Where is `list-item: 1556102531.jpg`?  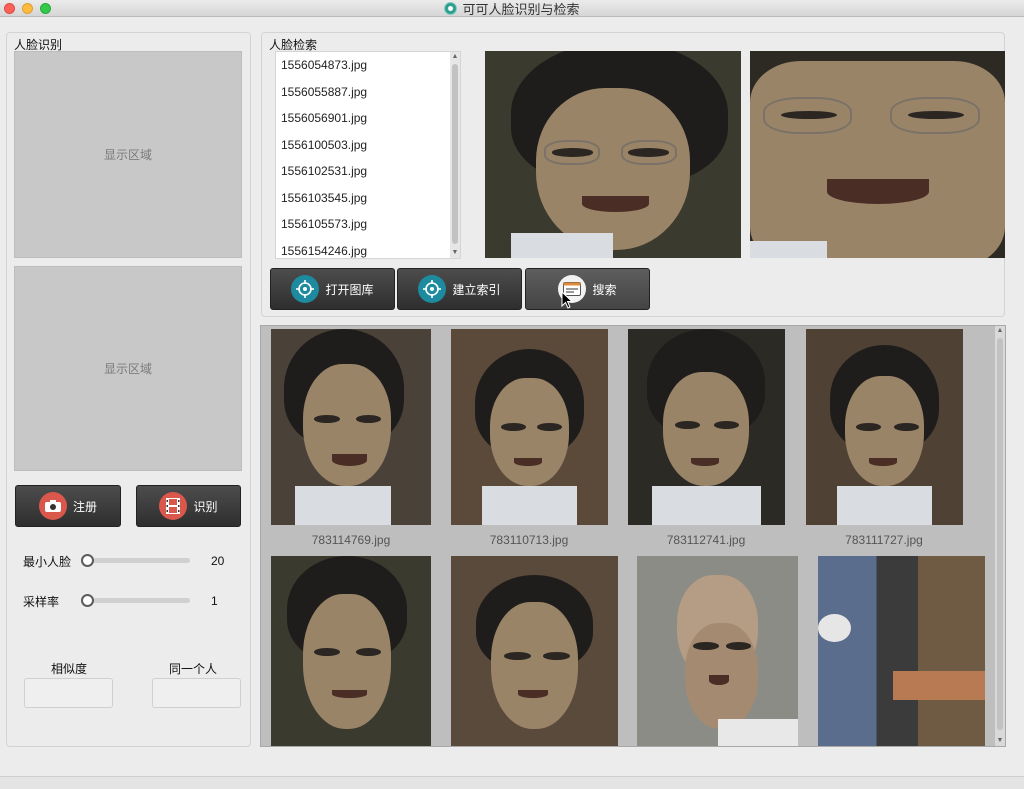 list-item: 1556102531.jpg is located at coordinates (368, 171).